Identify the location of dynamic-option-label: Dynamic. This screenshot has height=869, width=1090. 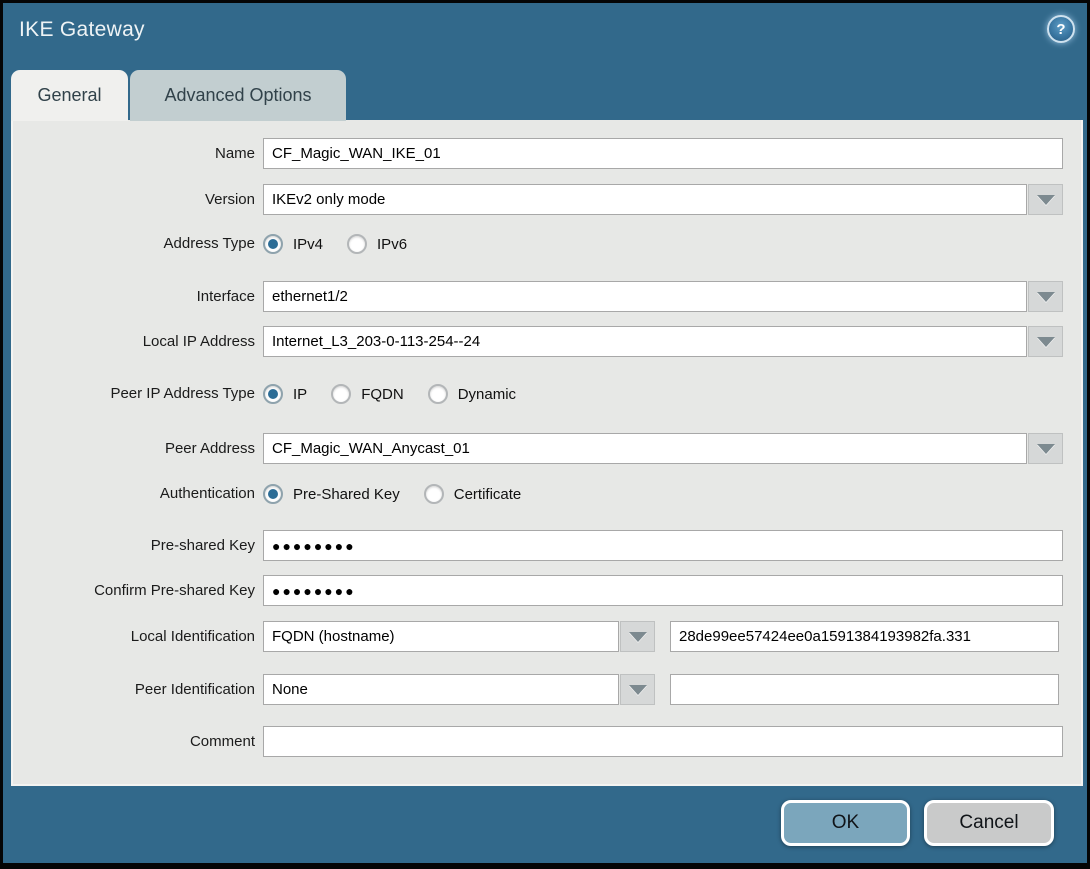
(487, 394).